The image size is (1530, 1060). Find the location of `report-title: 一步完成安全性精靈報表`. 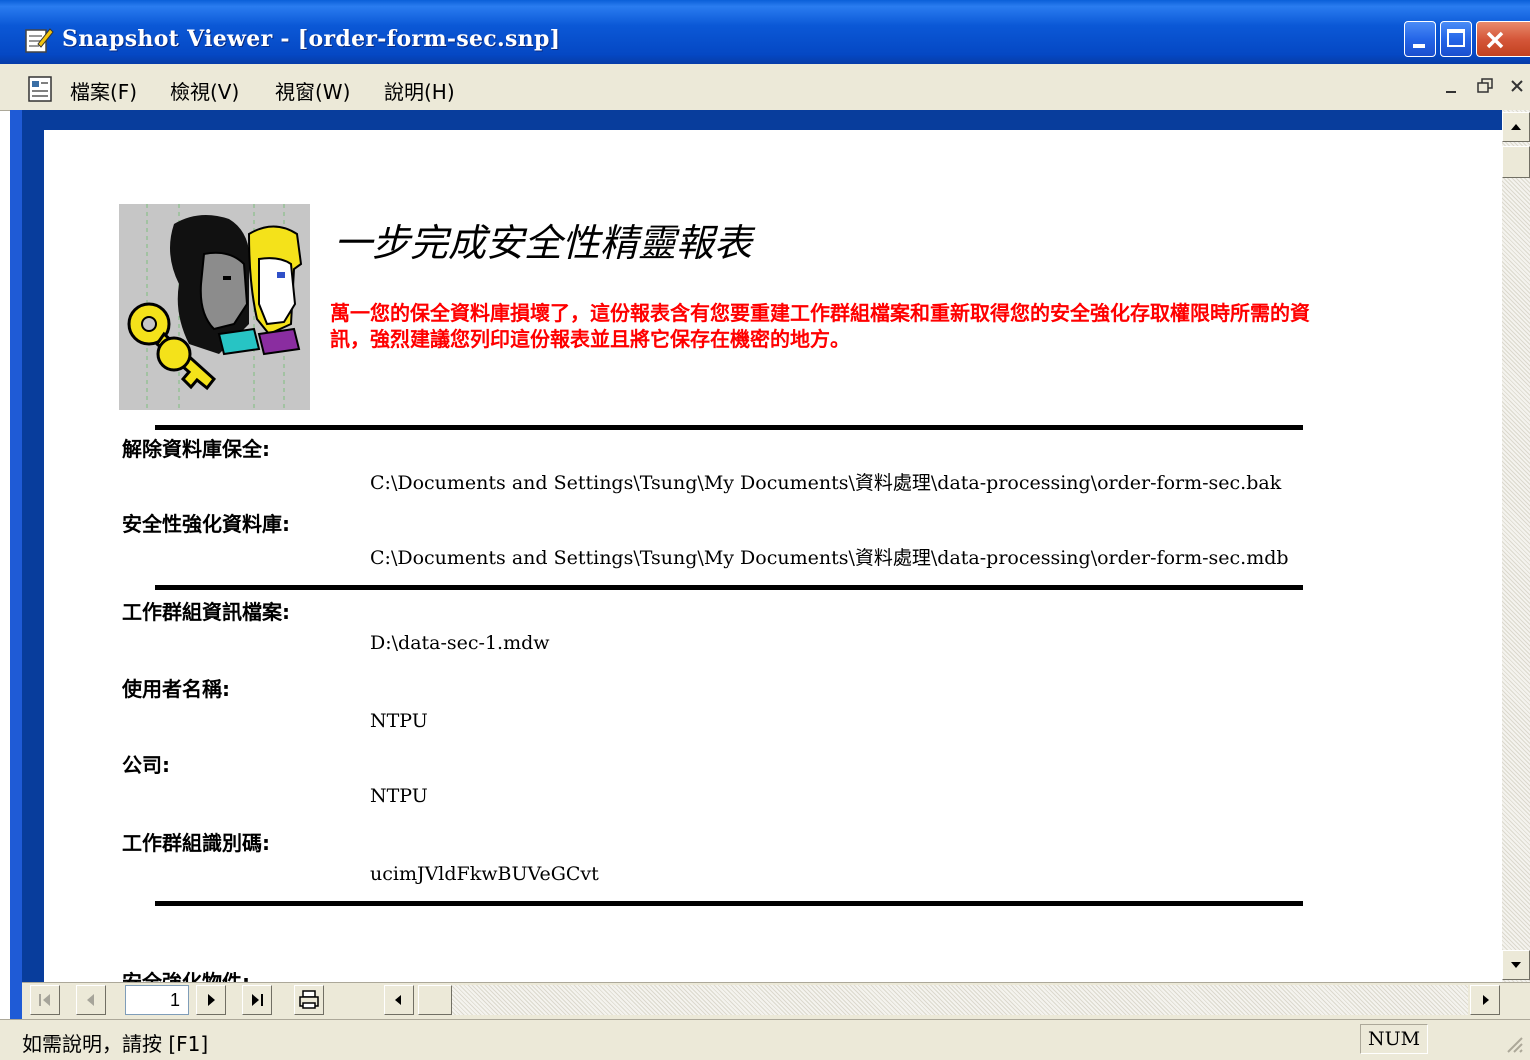

report-title: 一步完成安全性精靈報表 is located at coordinates (543, 243).